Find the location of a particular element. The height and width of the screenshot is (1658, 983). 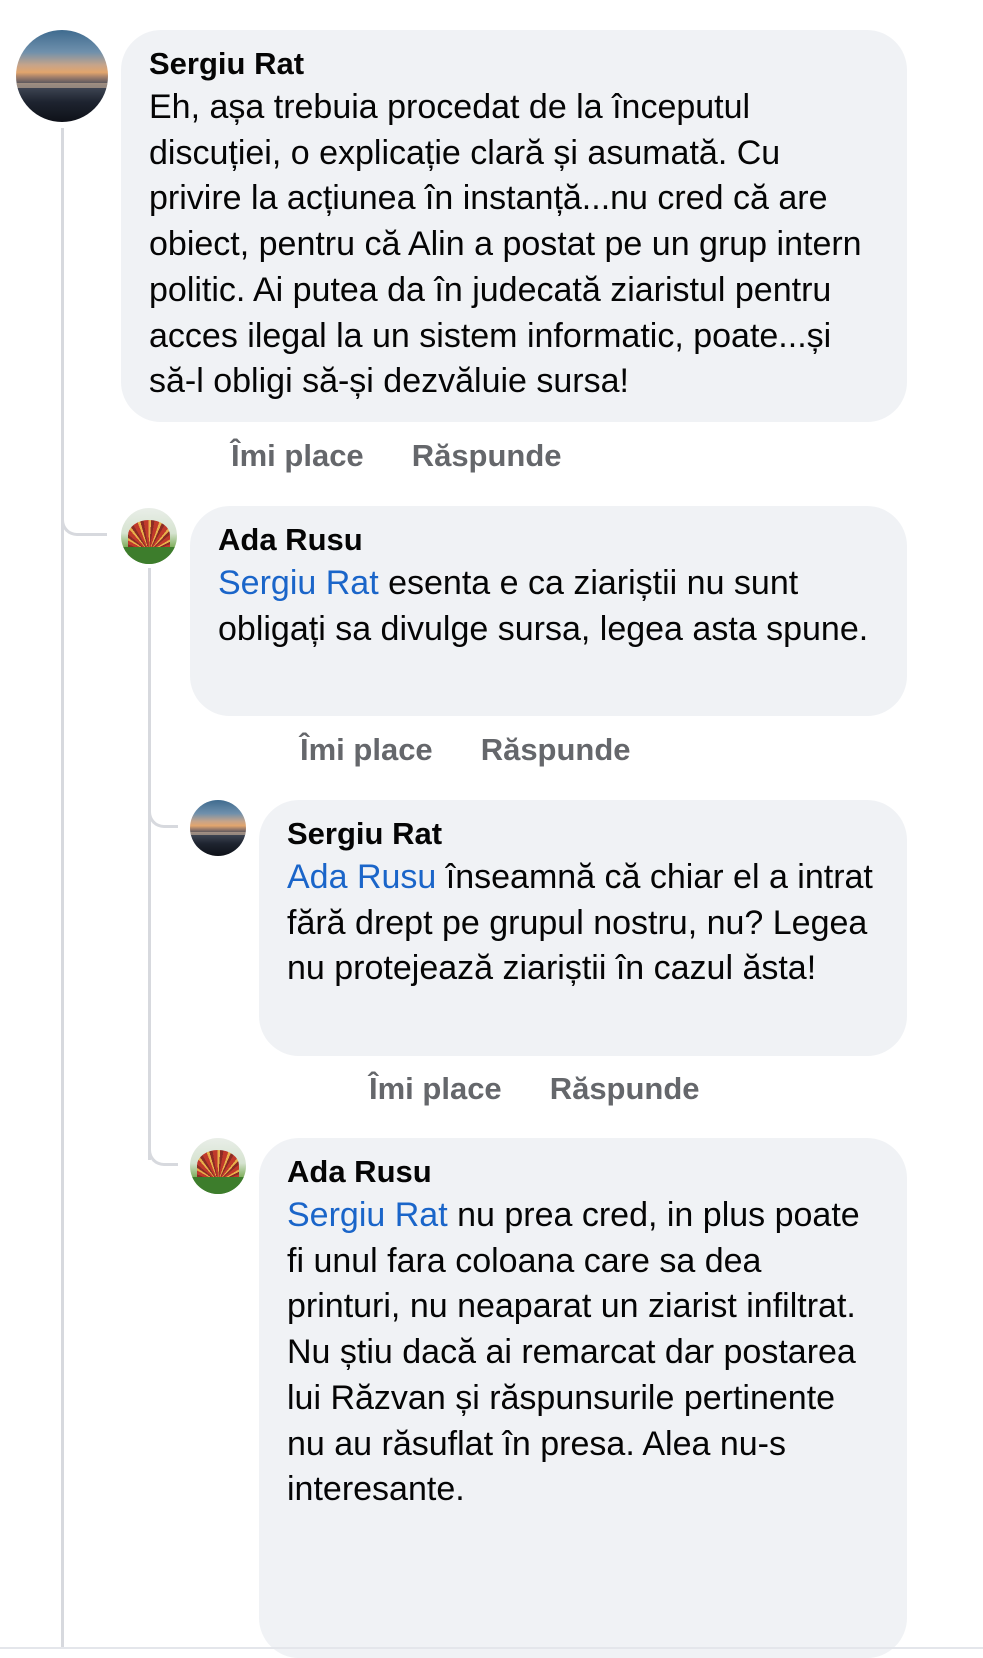

thread-line-main is located at coordinates (62, 888).